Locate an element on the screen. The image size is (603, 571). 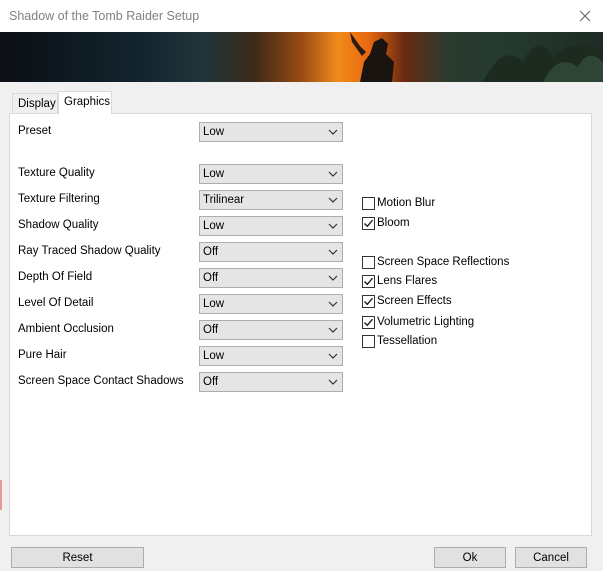
checkbox-label: Screen Effects is located at coordinates (414, 301).